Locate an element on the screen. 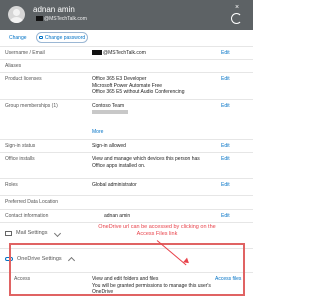 The image size is (320, 300). field-value: @MSTechTalk.com is located at coordinates (119, 53).